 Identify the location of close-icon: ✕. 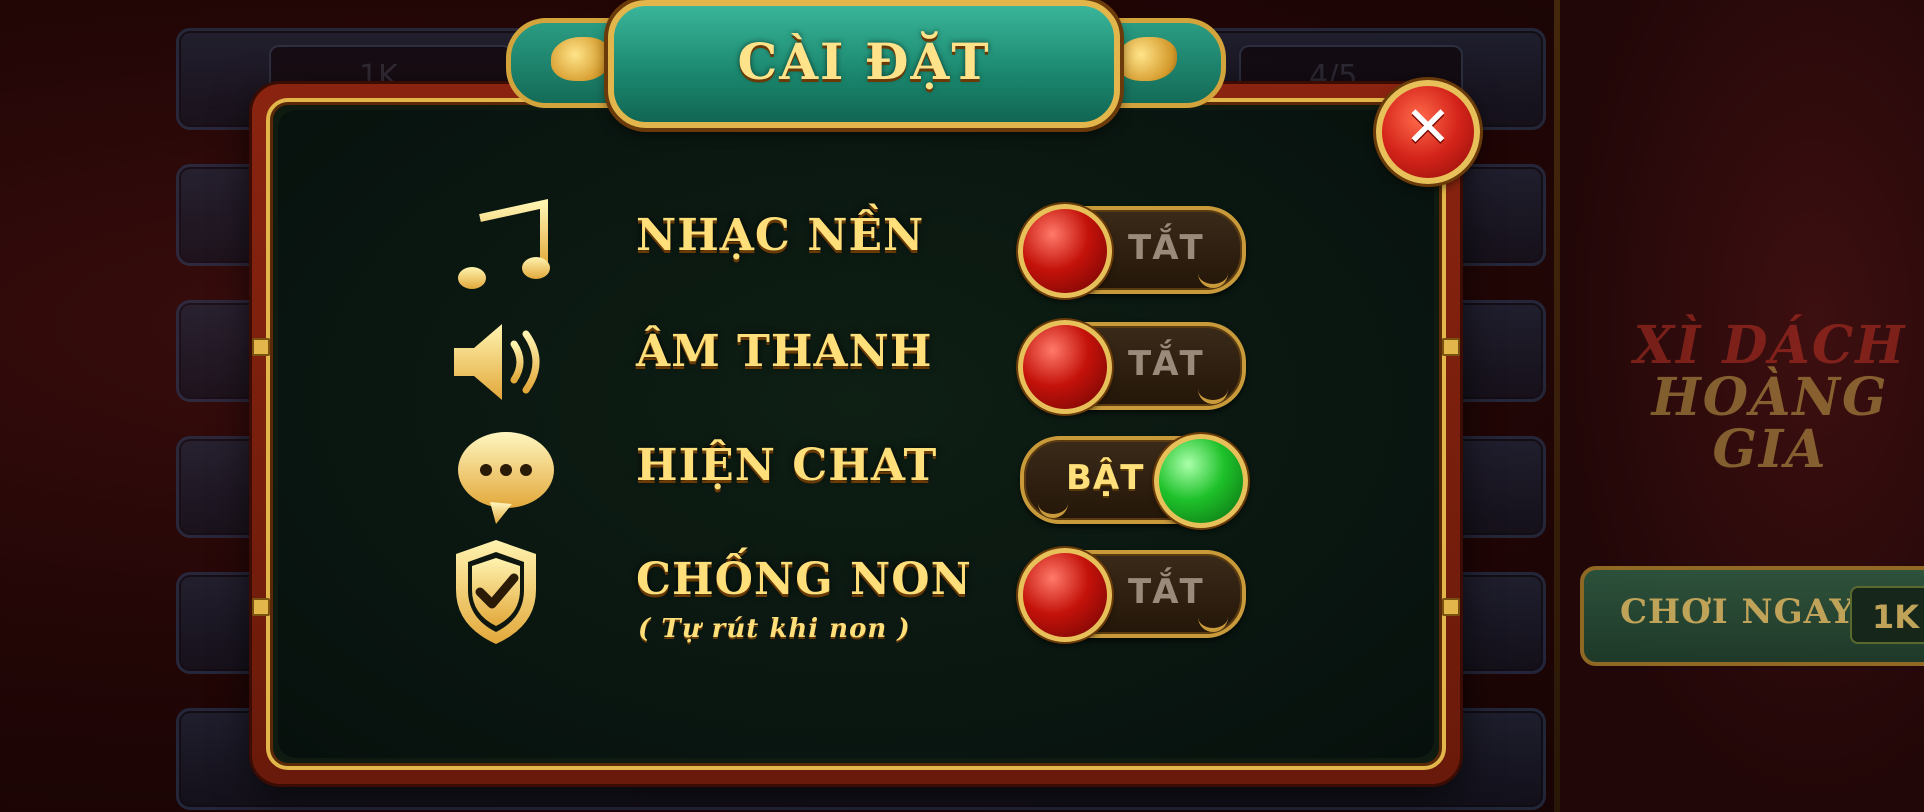
(1428, 127).